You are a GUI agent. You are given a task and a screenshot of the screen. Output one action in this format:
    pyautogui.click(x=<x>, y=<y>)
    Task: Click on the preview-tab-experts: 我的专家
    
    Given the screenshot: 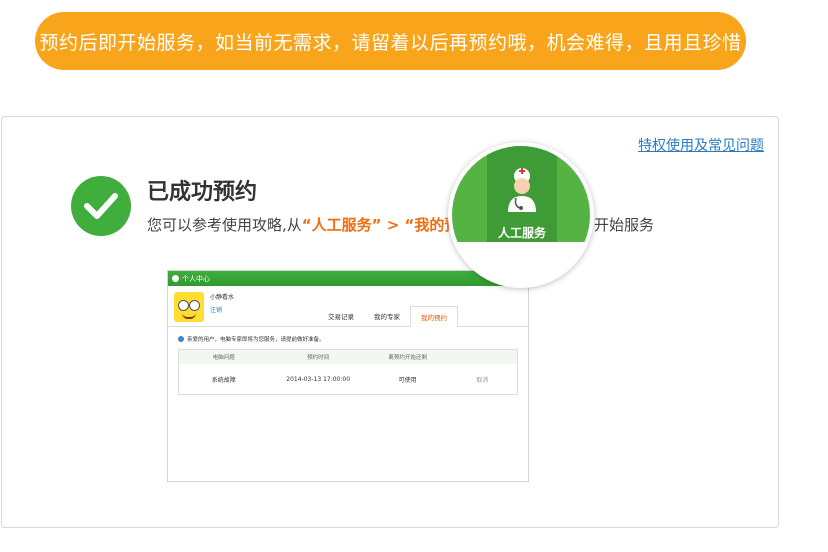 What is the action you would take?
    pyautogui.click(x=387, y=317)
    